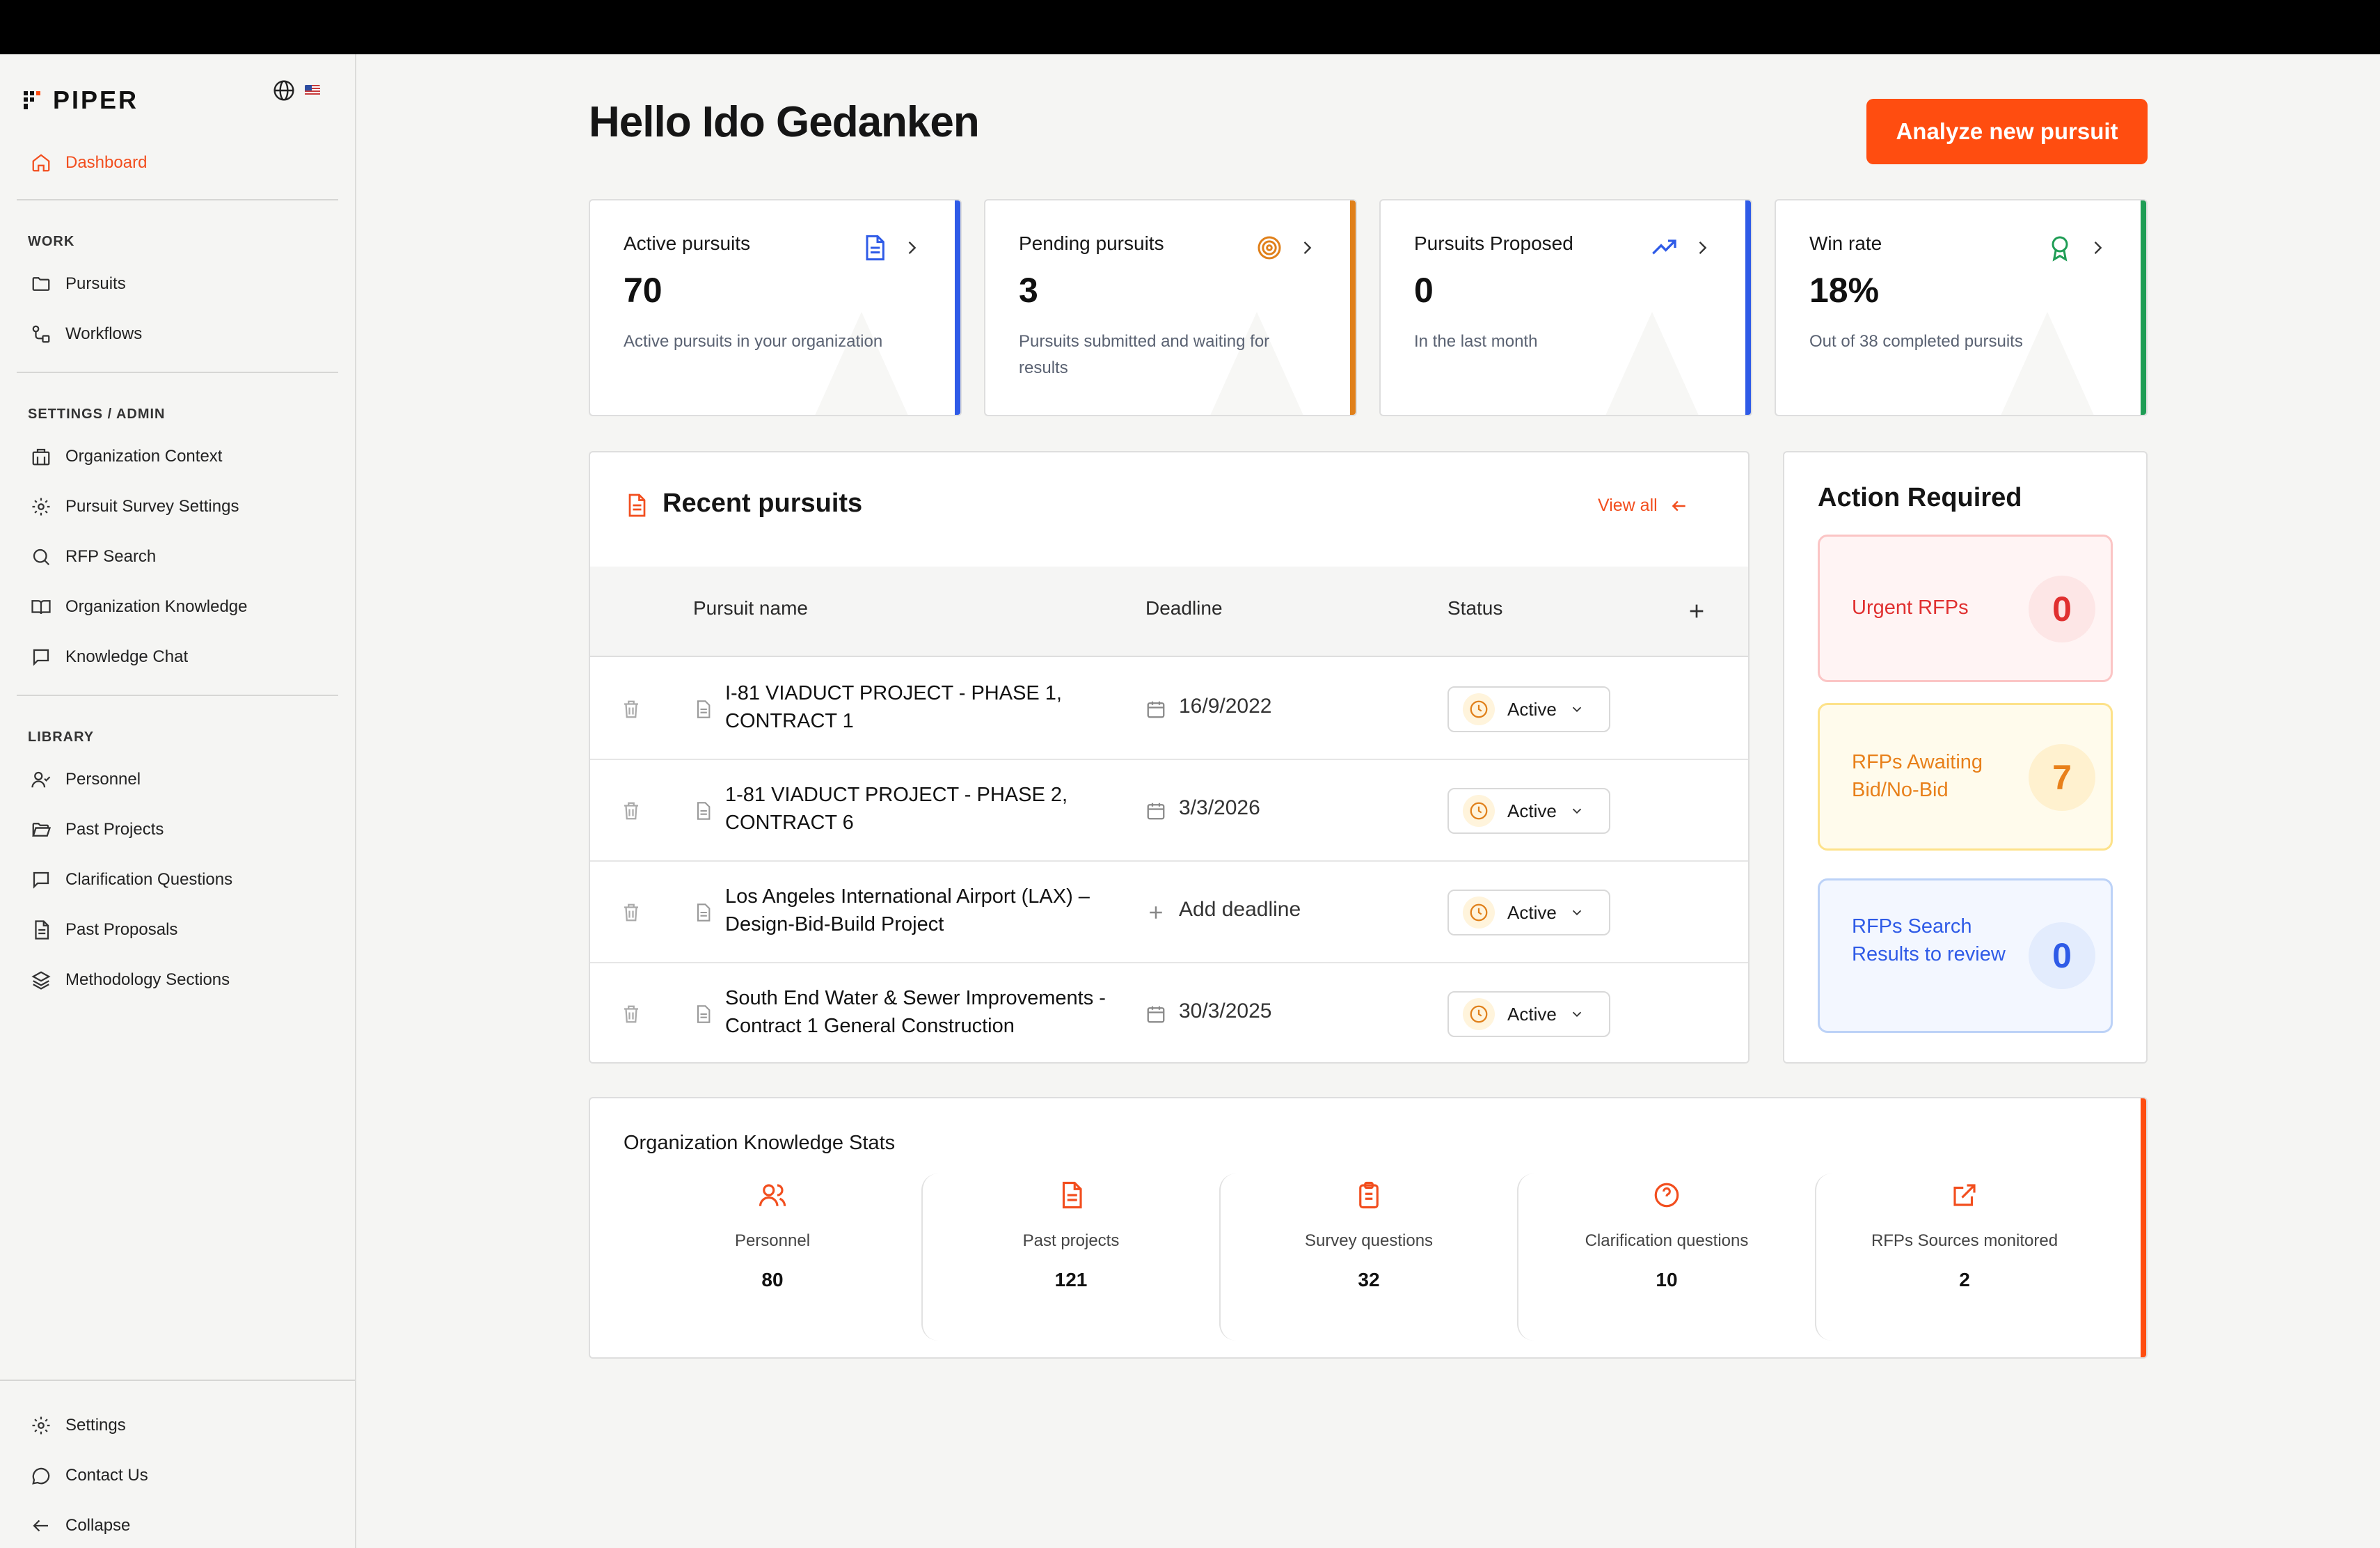  I want to click on sidebar-item-personnel: Personnel, so click(86, 779).